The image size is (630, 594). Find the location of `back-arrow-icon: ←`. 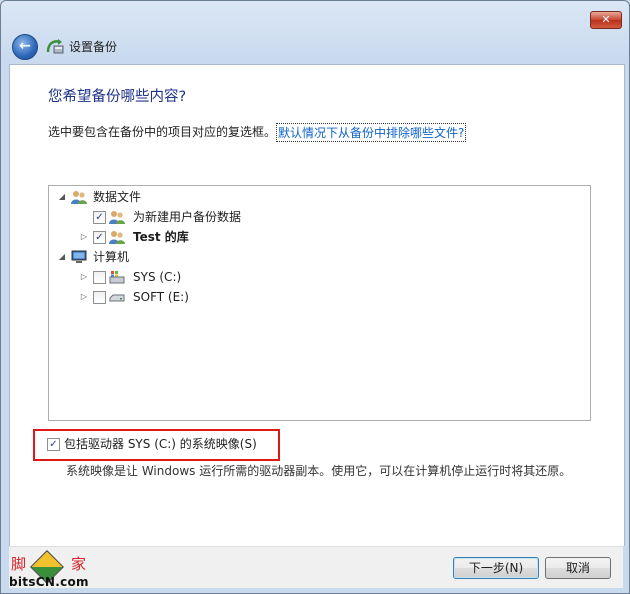

back-arrow-icon: ← is located at coordinates (25, 46).